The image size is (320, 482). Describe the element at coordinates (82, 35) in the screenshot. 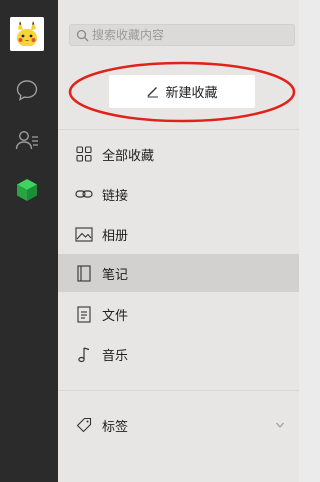

I see `search-icon` at that location.